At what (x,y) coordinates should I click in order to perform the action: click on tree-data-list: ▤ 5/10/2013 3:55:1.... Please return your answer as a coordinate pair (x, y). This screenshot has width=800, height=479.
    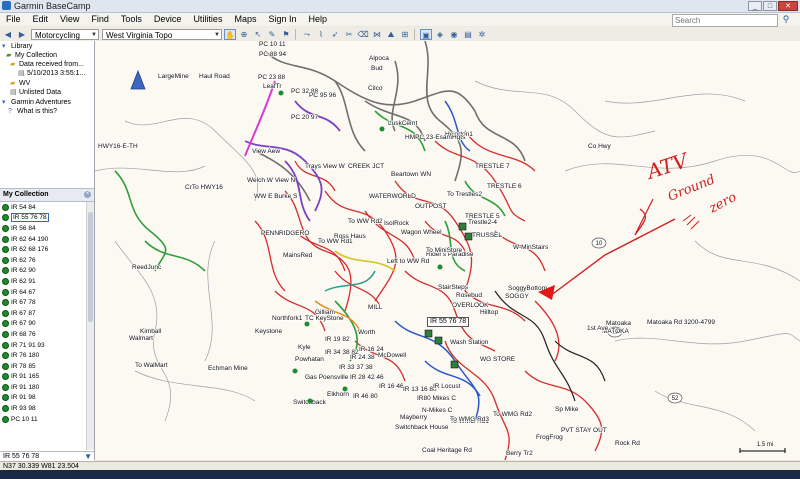
    Looking at the image, I should click on (51, 73).